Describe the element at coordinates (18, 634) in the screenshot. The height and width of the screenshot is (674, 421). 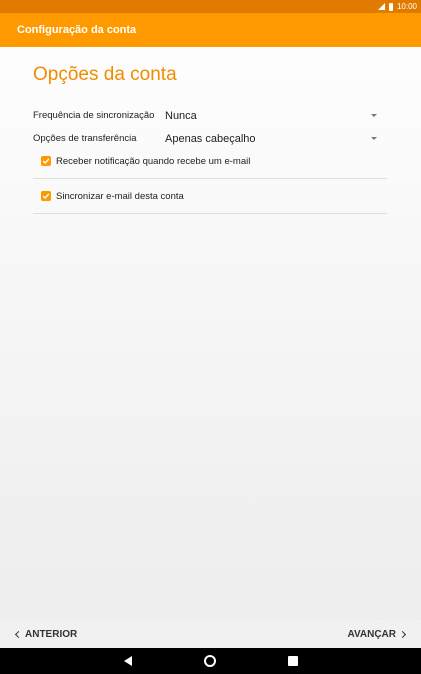
I see `chevron-left-icon` at that location.